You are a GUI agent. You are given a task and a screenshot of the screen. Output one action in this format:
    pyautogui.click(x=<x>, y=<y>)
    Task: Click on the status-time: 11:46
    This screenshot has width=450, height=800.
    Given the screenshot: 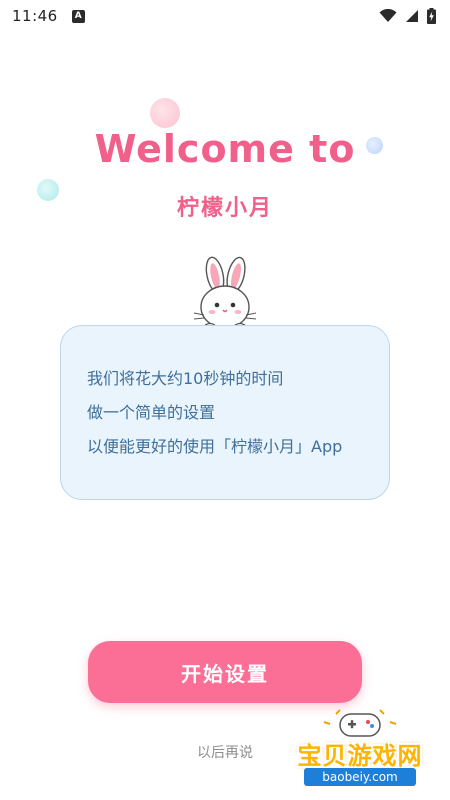 What is the action you would take?
    pyautogui.click(x=35, y=16)
    